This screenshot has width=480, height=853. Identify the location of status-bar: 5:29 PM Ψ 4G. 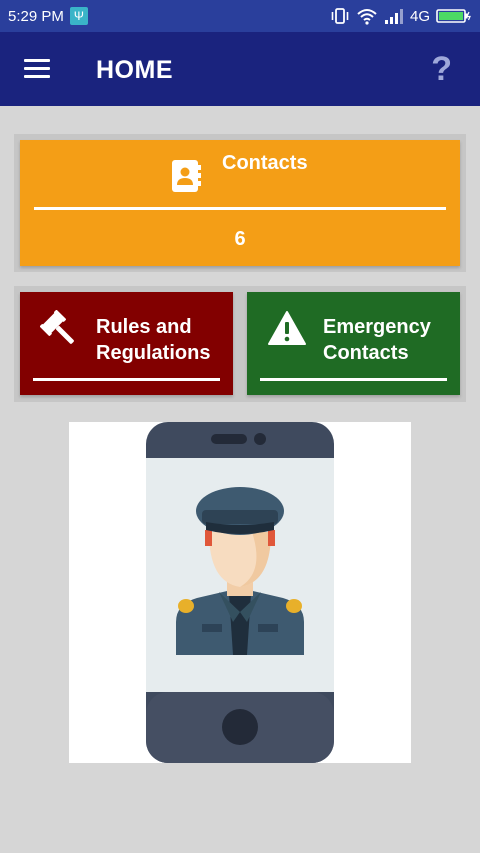
(240, 16).